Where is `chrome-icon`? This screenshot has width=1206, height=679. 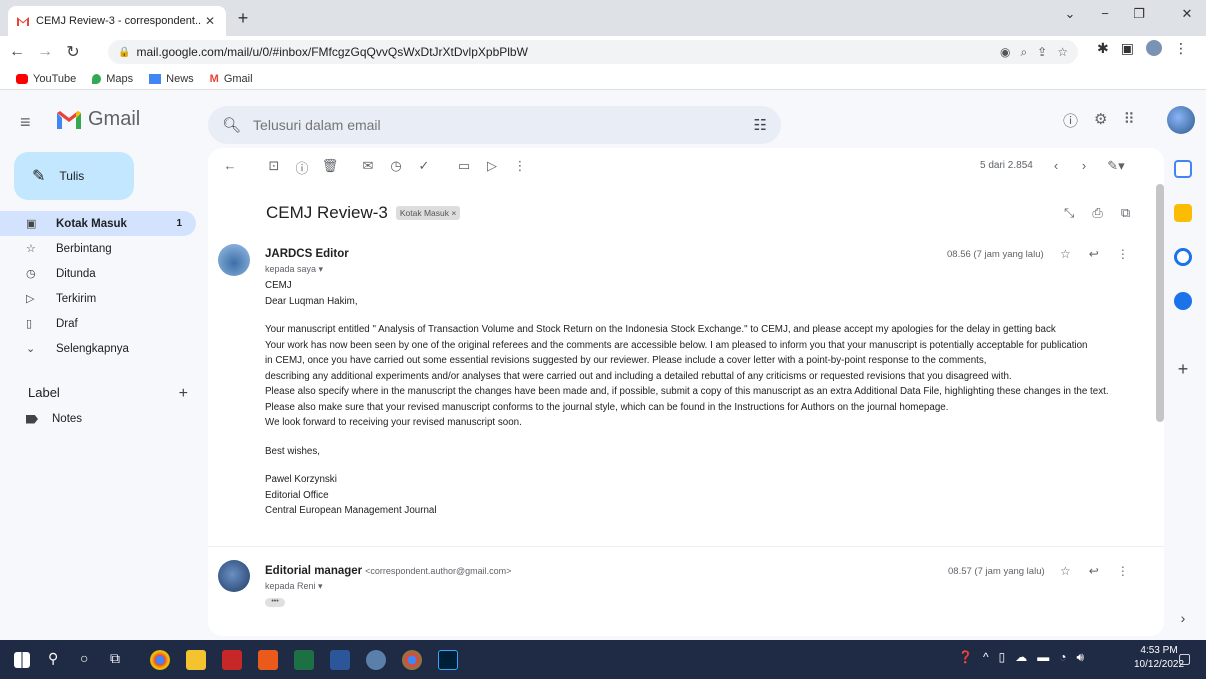
chrome-icon is located at coordinates (160, 660).